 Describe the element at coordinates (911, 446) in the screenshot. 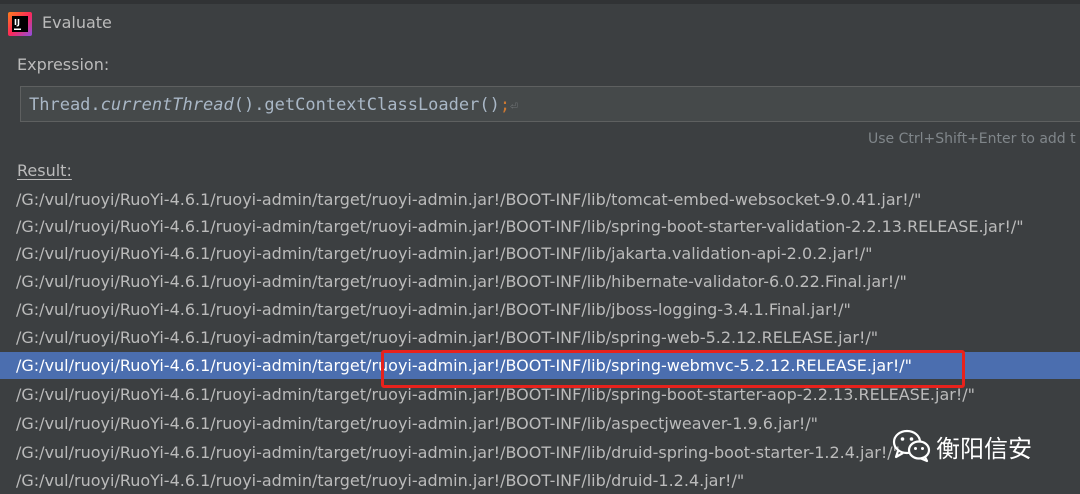

I see `wechat-icon` at that location.